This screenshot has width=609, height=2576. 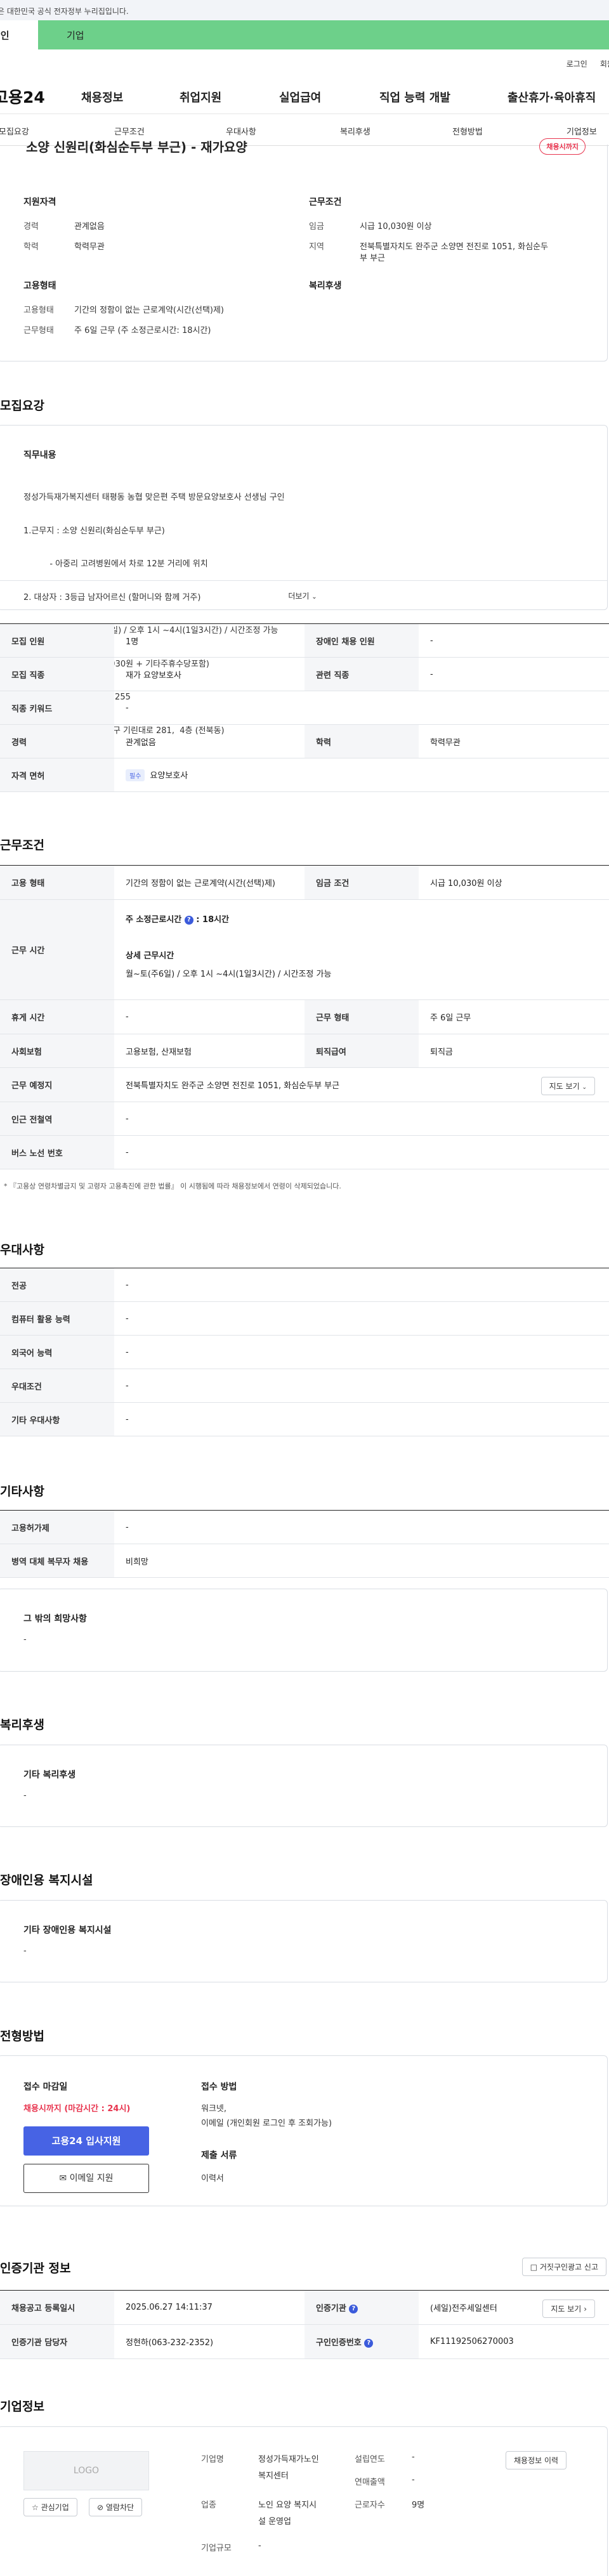 What do you see at coordinates (361, 882) in the screenshot?
I see `header-cell: 임금 조건` at bounding box center [361, 882].